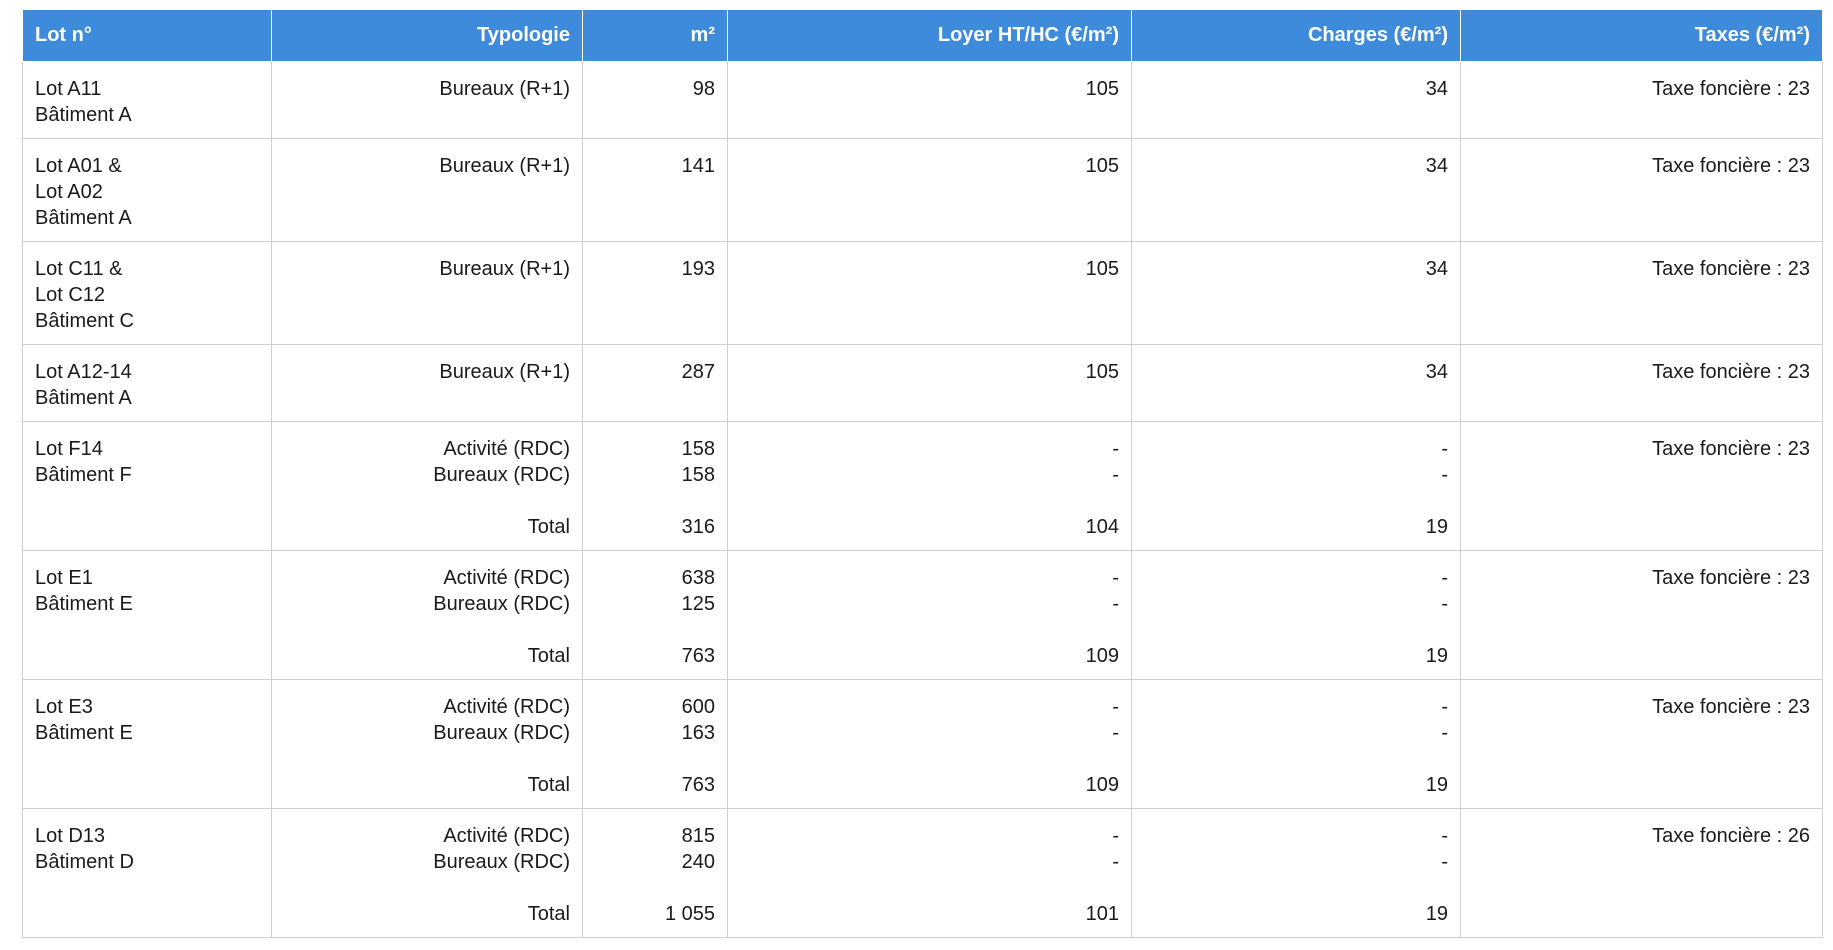 The width and height of the screenshot is (1833, 950). Describe the element at coordinates (83, 218) in the screenshot. I see `cell-lot-line: Bâtiment A` at that location.